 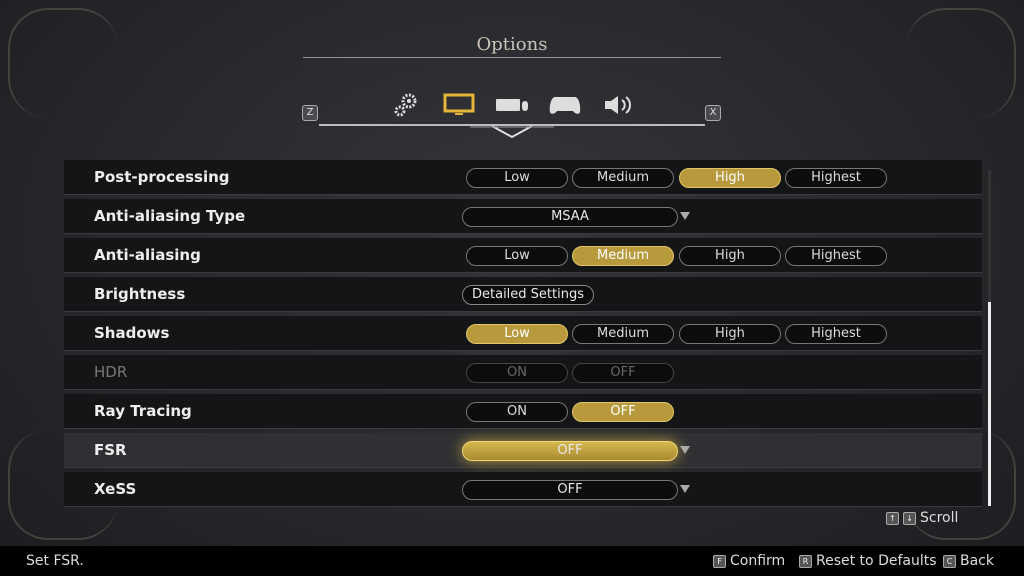 I want to click on confirm-button: F Confirm, so click(x=749, y=561).